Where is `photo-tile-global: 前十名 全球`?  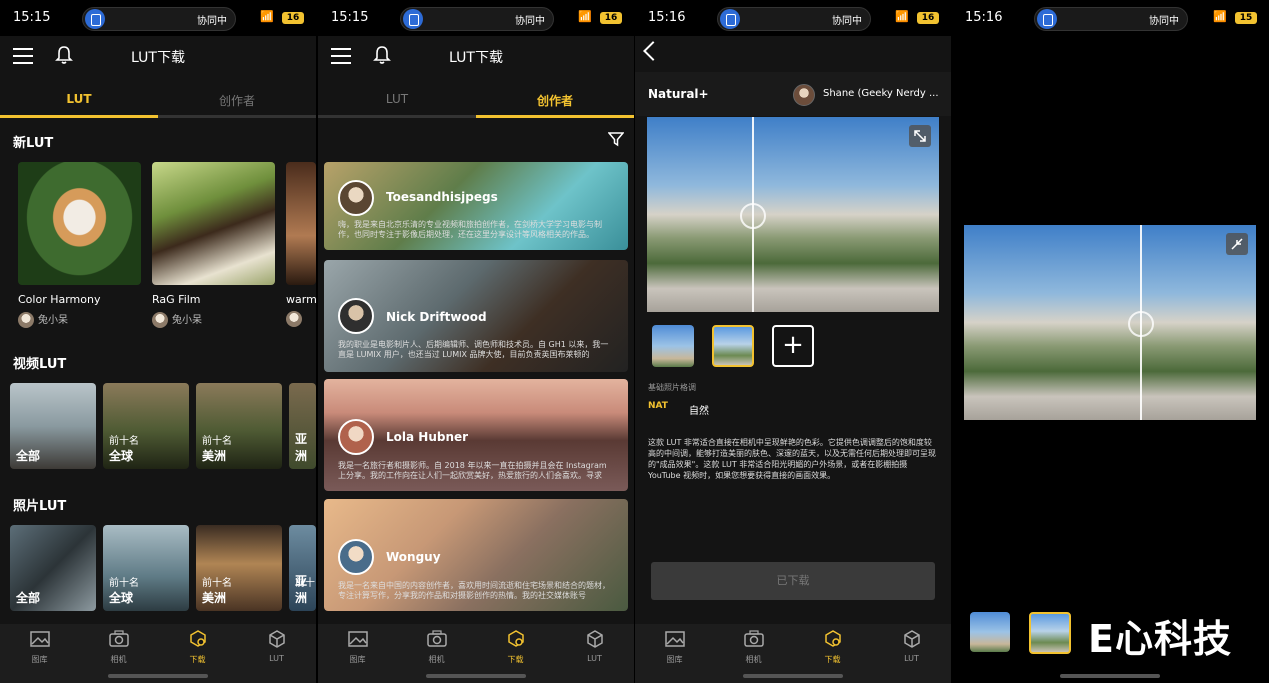 photo-tile-global: 前十名 全球 is located at coordinates (146, 568).